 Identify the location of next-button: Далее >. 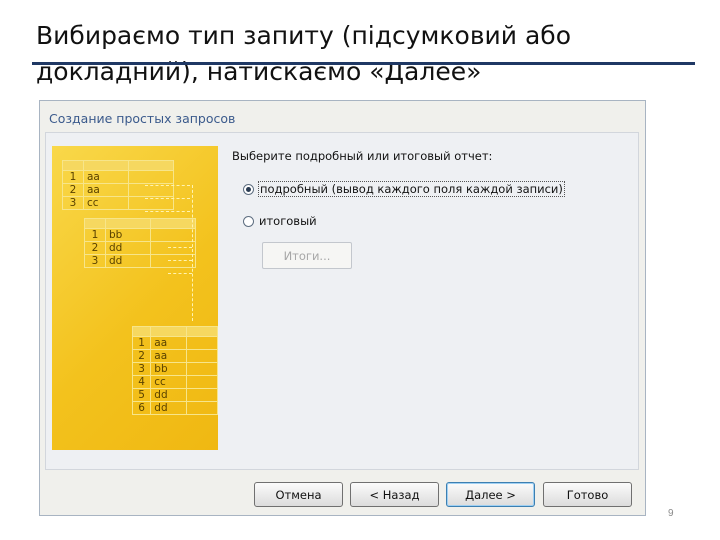
(490, 494).